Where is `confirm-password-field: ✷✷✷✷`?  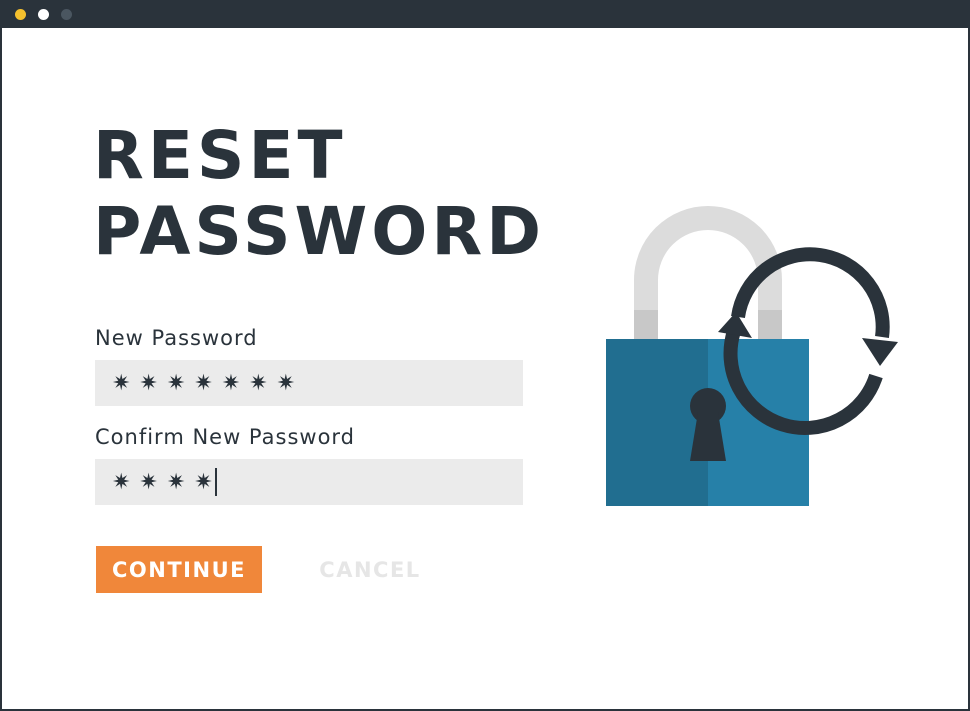 confirm-password-field: ✷✷✷✷ is located at coordinates (309, 482).